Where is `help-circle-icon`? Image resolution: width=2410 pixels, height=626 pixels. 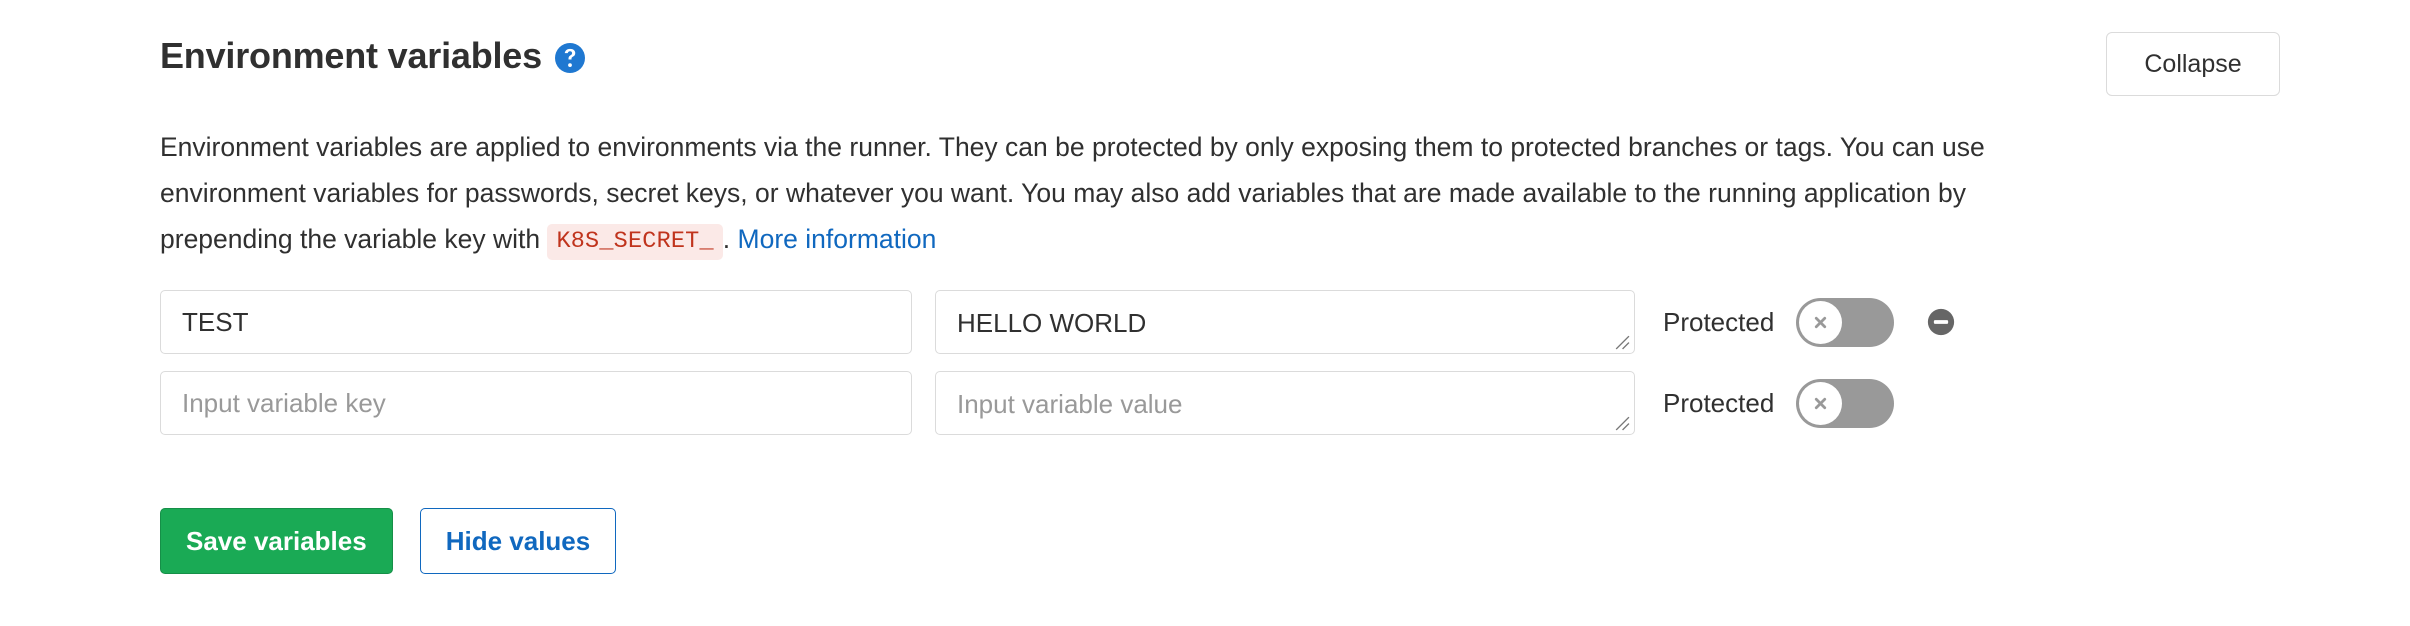
help-circle-icon is located at coordinates (569, 57).